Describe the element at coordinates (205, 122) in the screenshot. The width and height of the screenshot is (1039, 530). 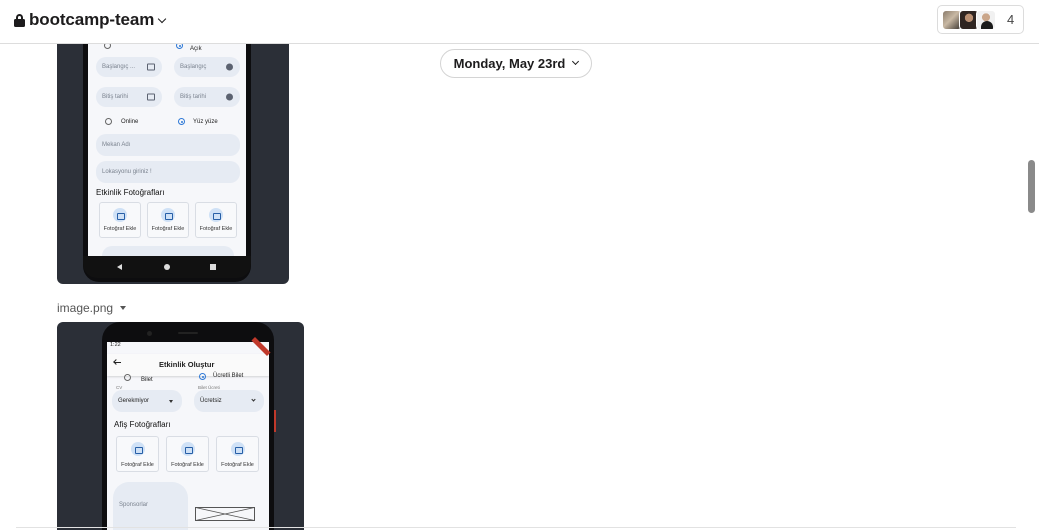
I see `radio-label: Yüz yüze` at that location.